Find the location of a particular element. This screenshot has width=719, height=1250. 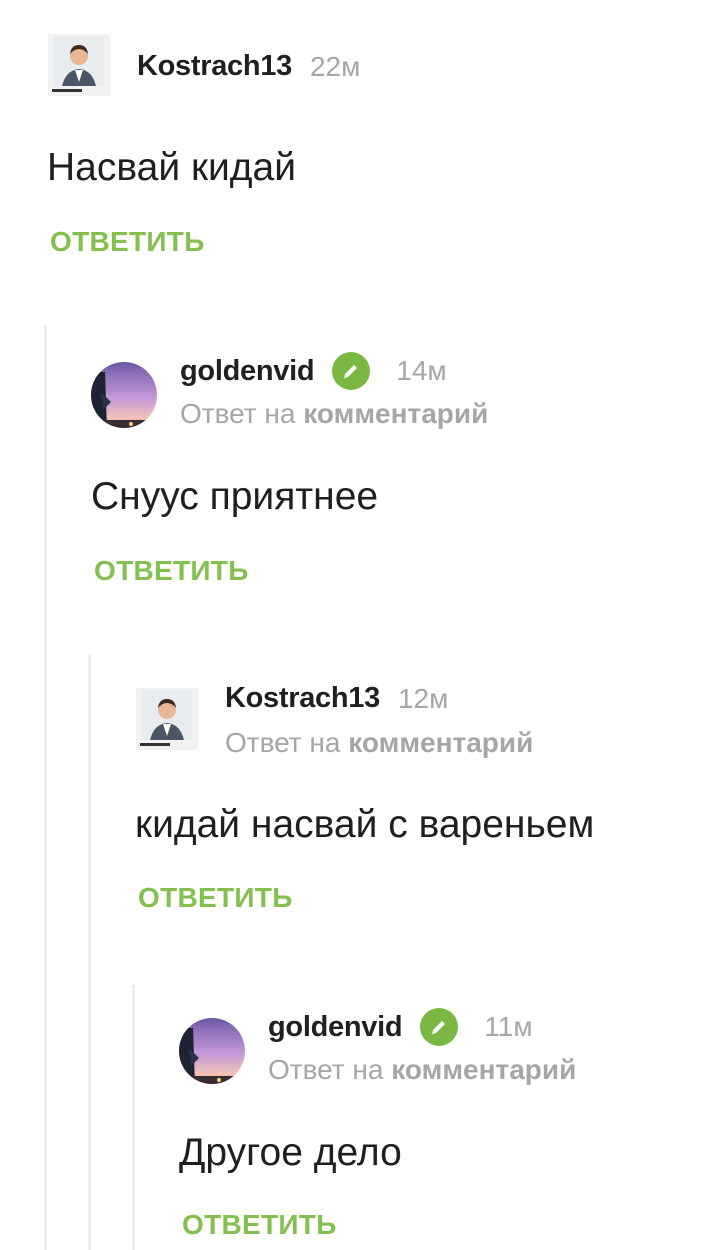

comment-timestamp: 22м is located at coordinates (335, 66).